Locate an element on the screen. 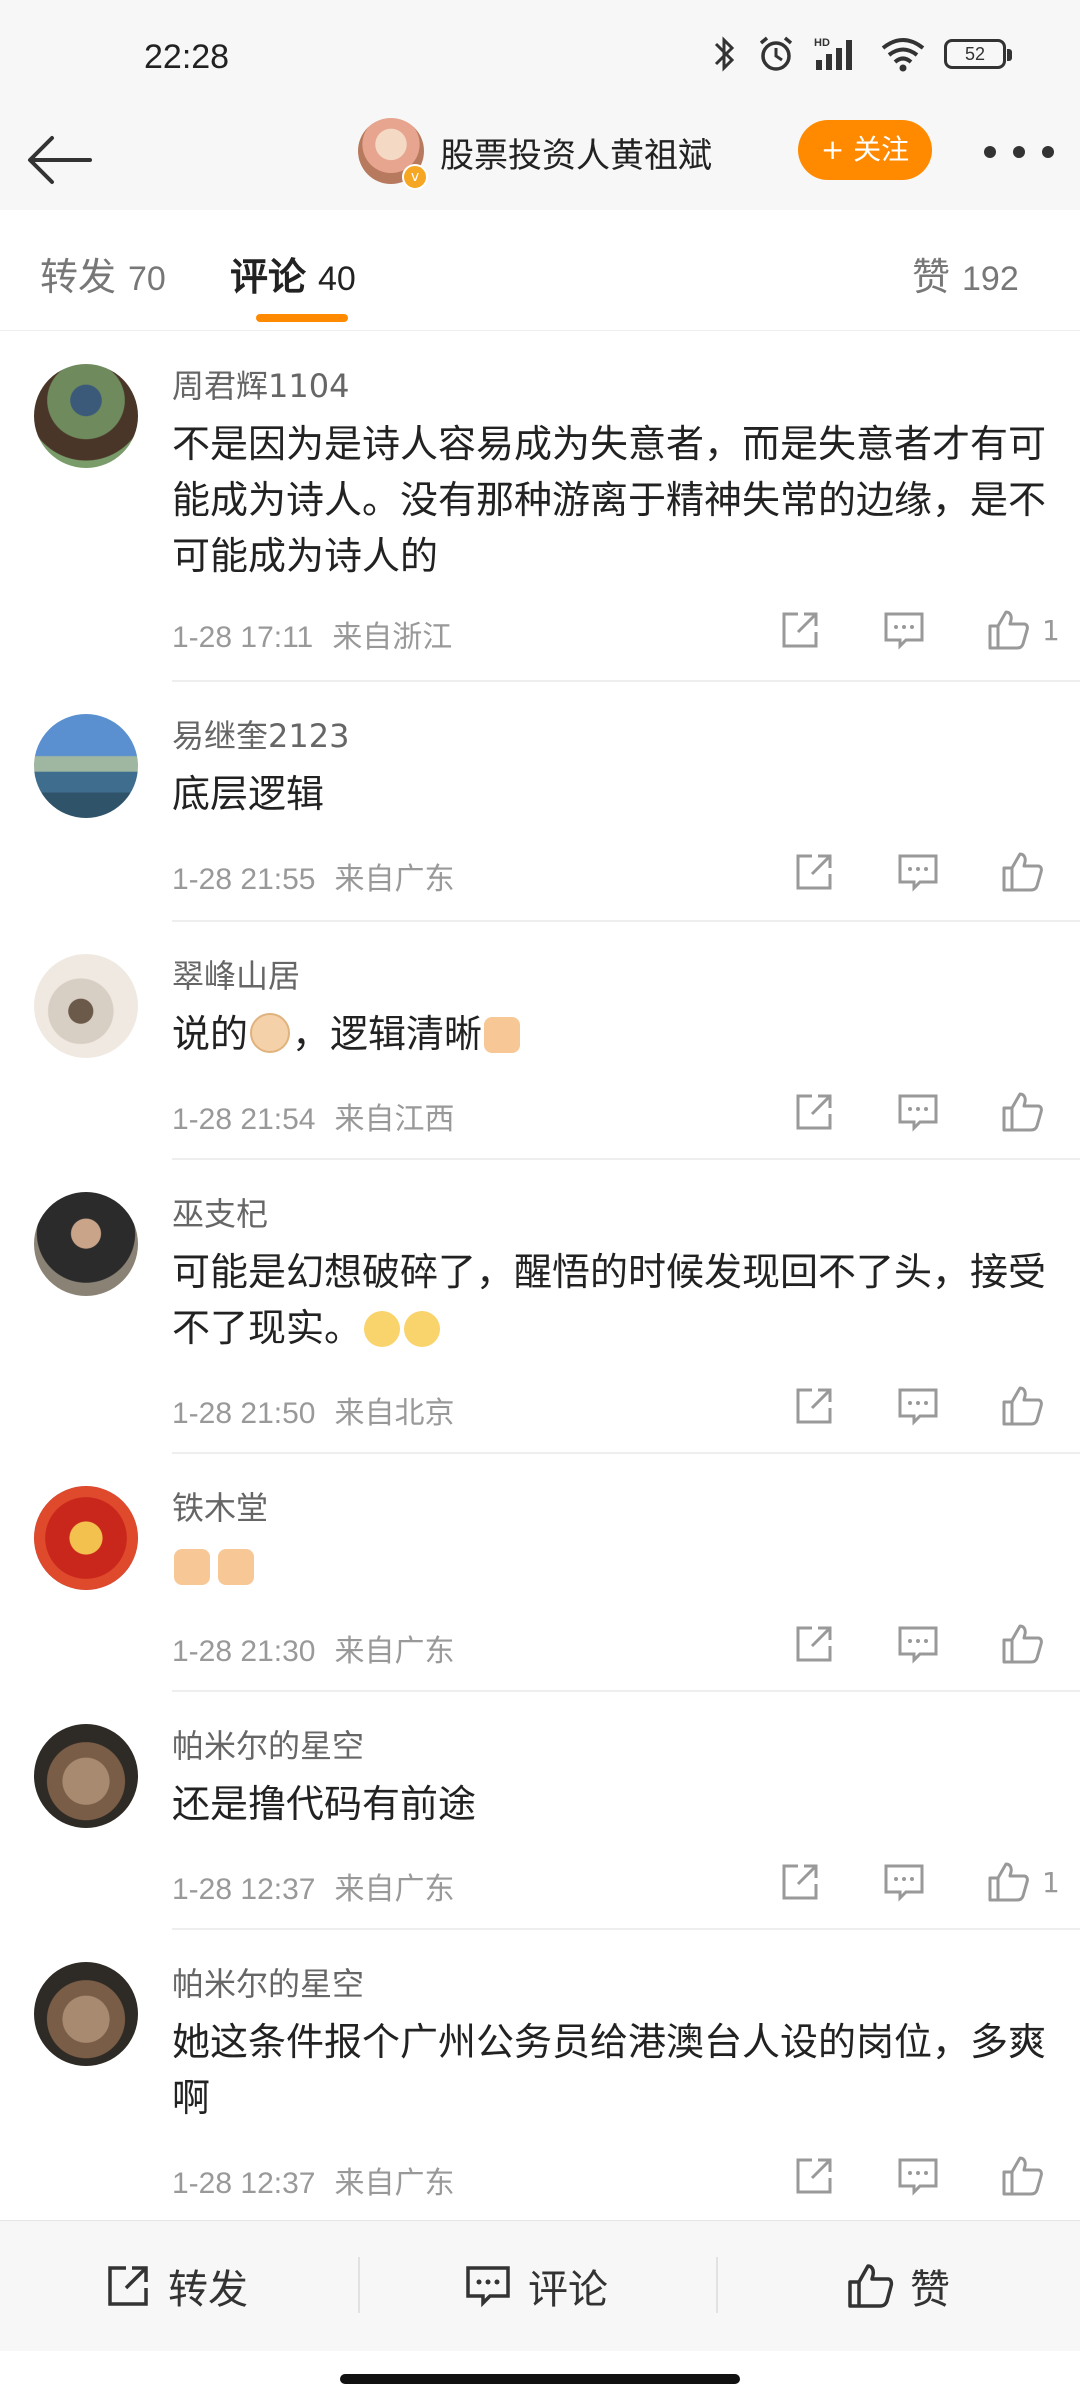 This screenshot has height=2400, width=1080. author-name: 股票投资人黄祖斌 is located at coordinates (576, 152).